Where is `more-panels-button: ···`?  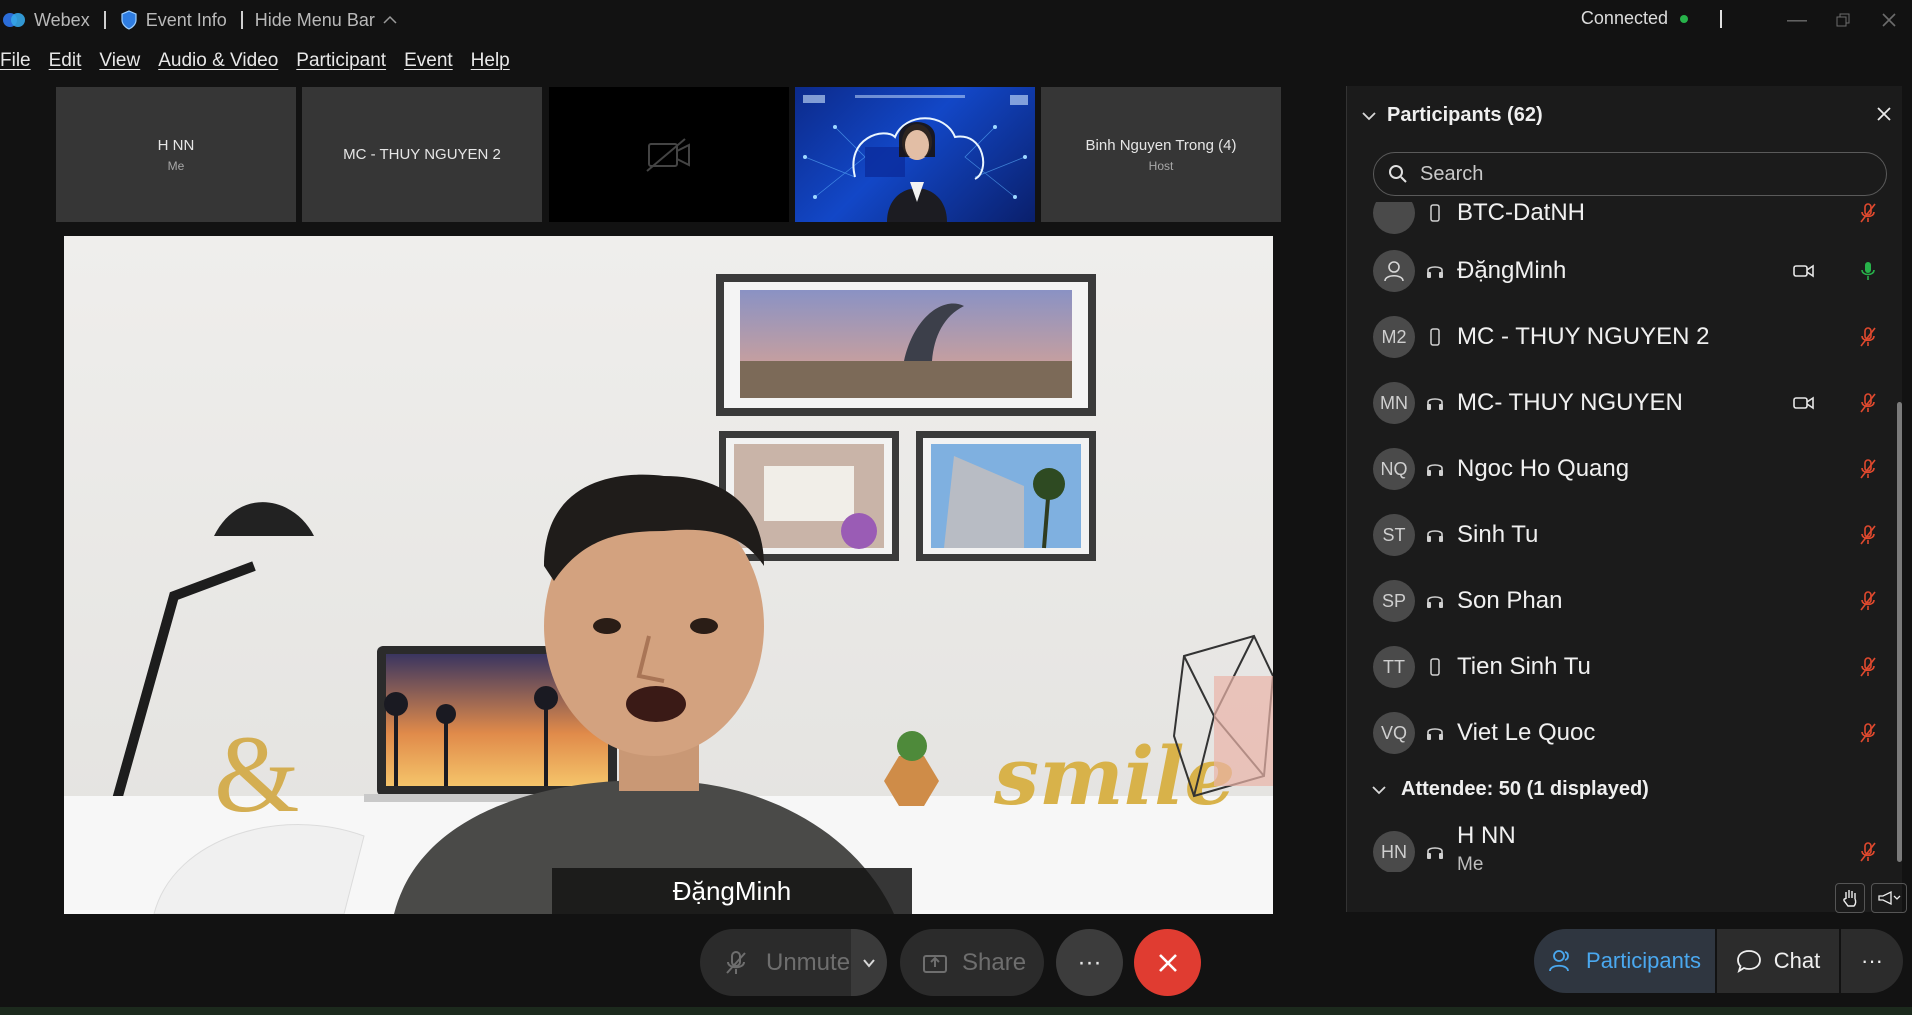 more-panels-button: ··· is located at coordinates (1872, 961).